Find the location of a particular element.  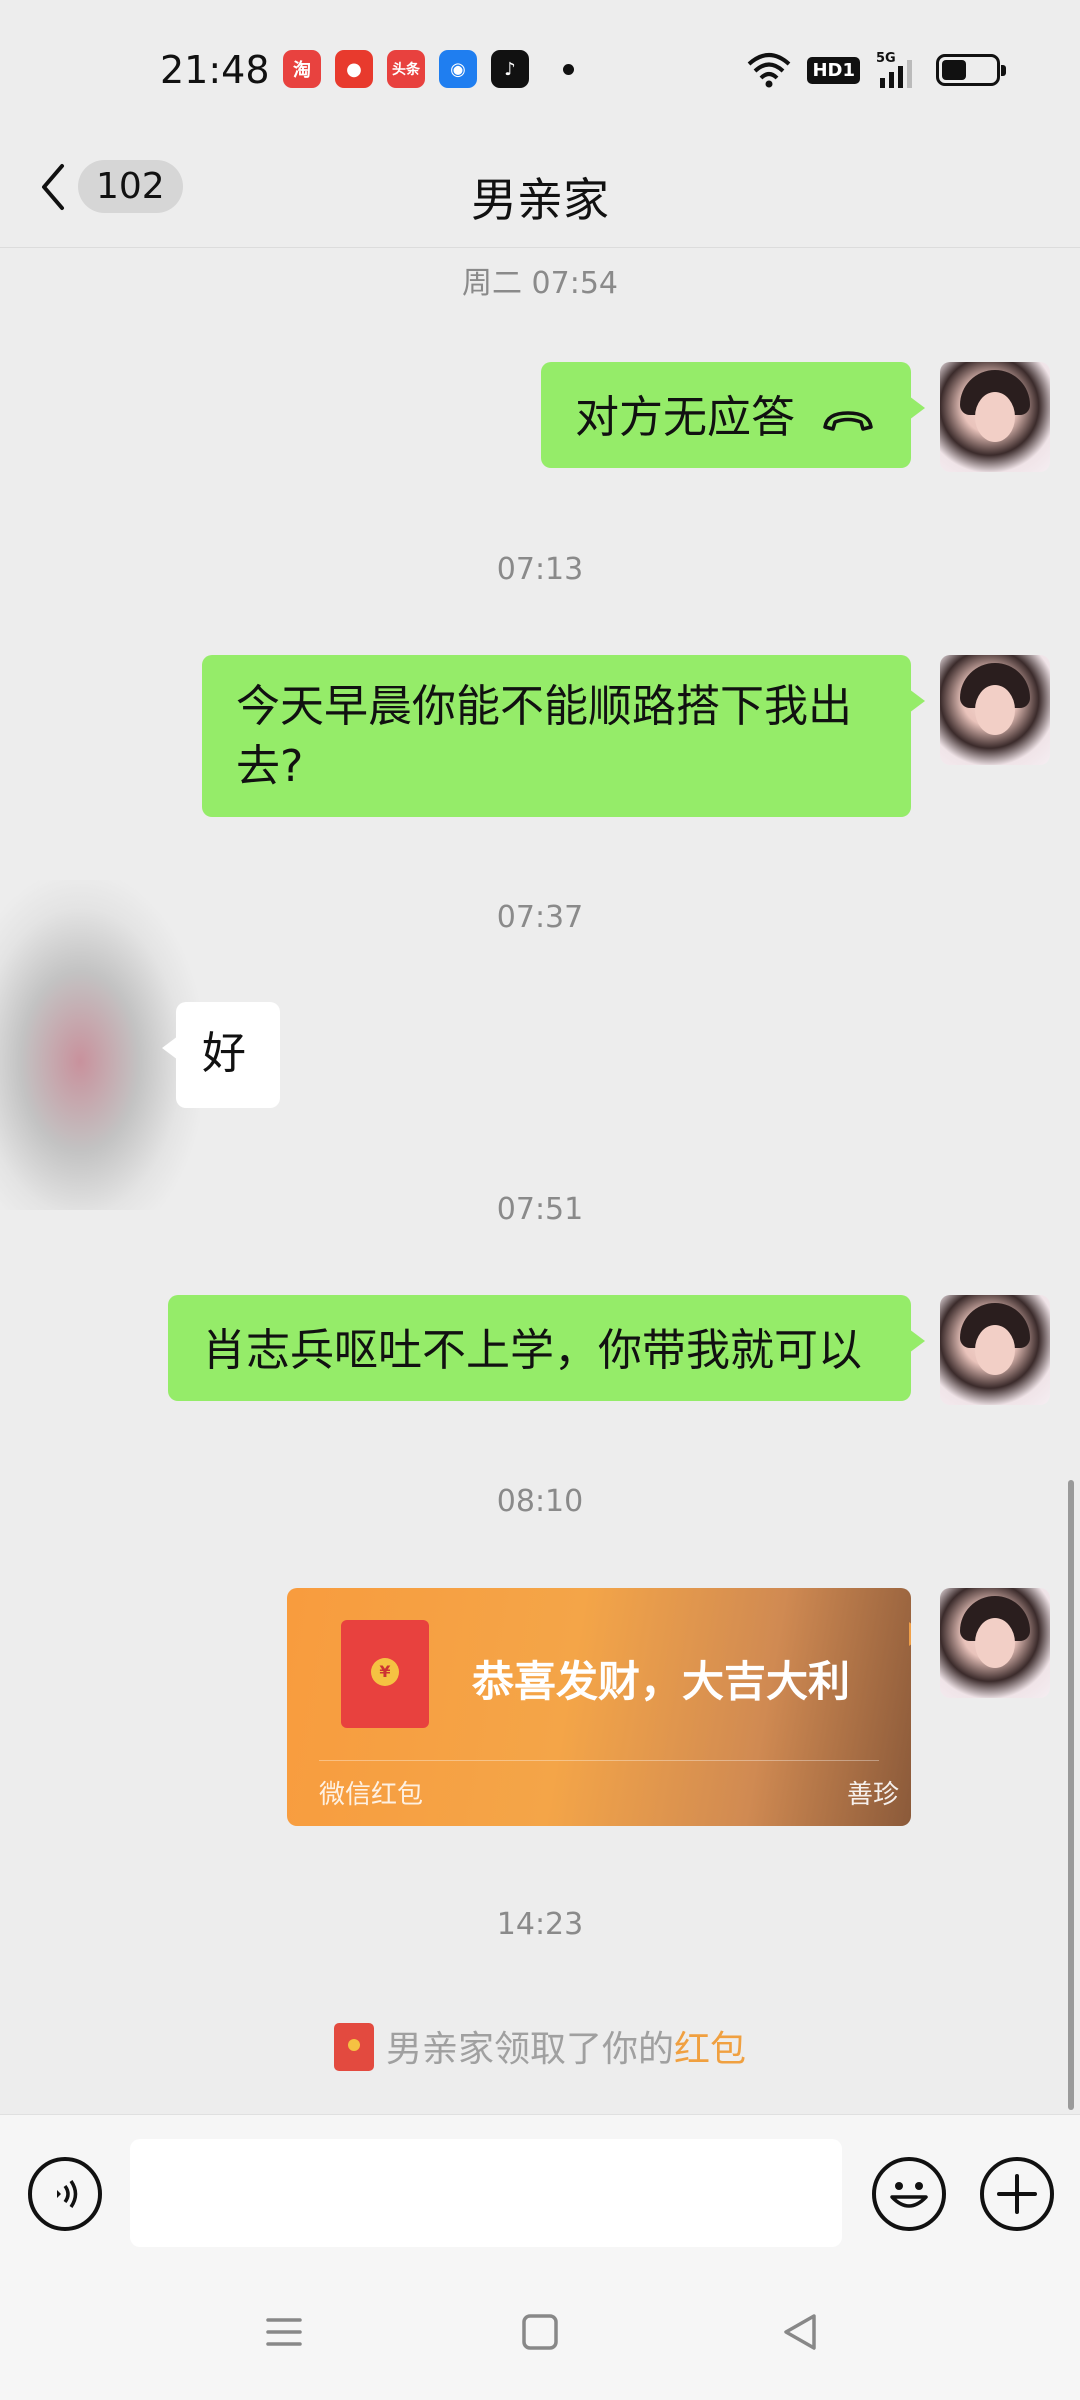

chat-header: 102 男亲家 is located at coordinates (540, 194).